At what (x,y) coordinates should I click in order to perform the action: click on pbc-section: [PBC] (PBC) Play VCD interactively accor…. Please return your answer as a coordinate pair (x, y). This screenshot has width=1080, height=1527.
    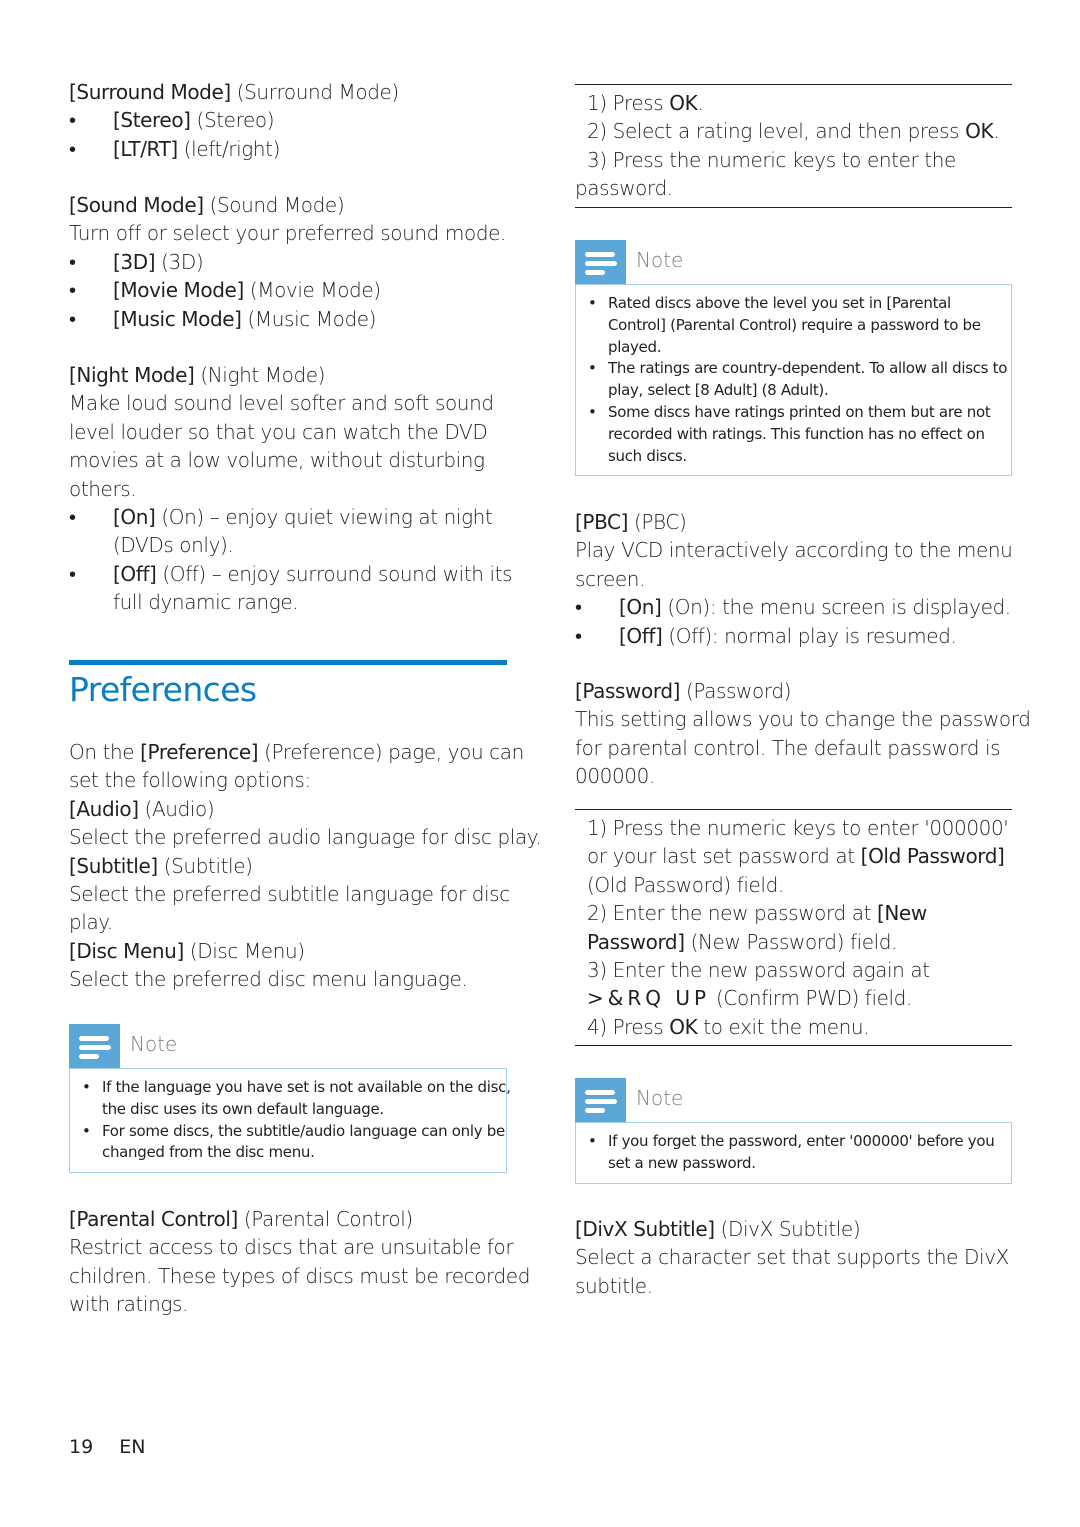
    Looking at the image, I should click on (794, 579).